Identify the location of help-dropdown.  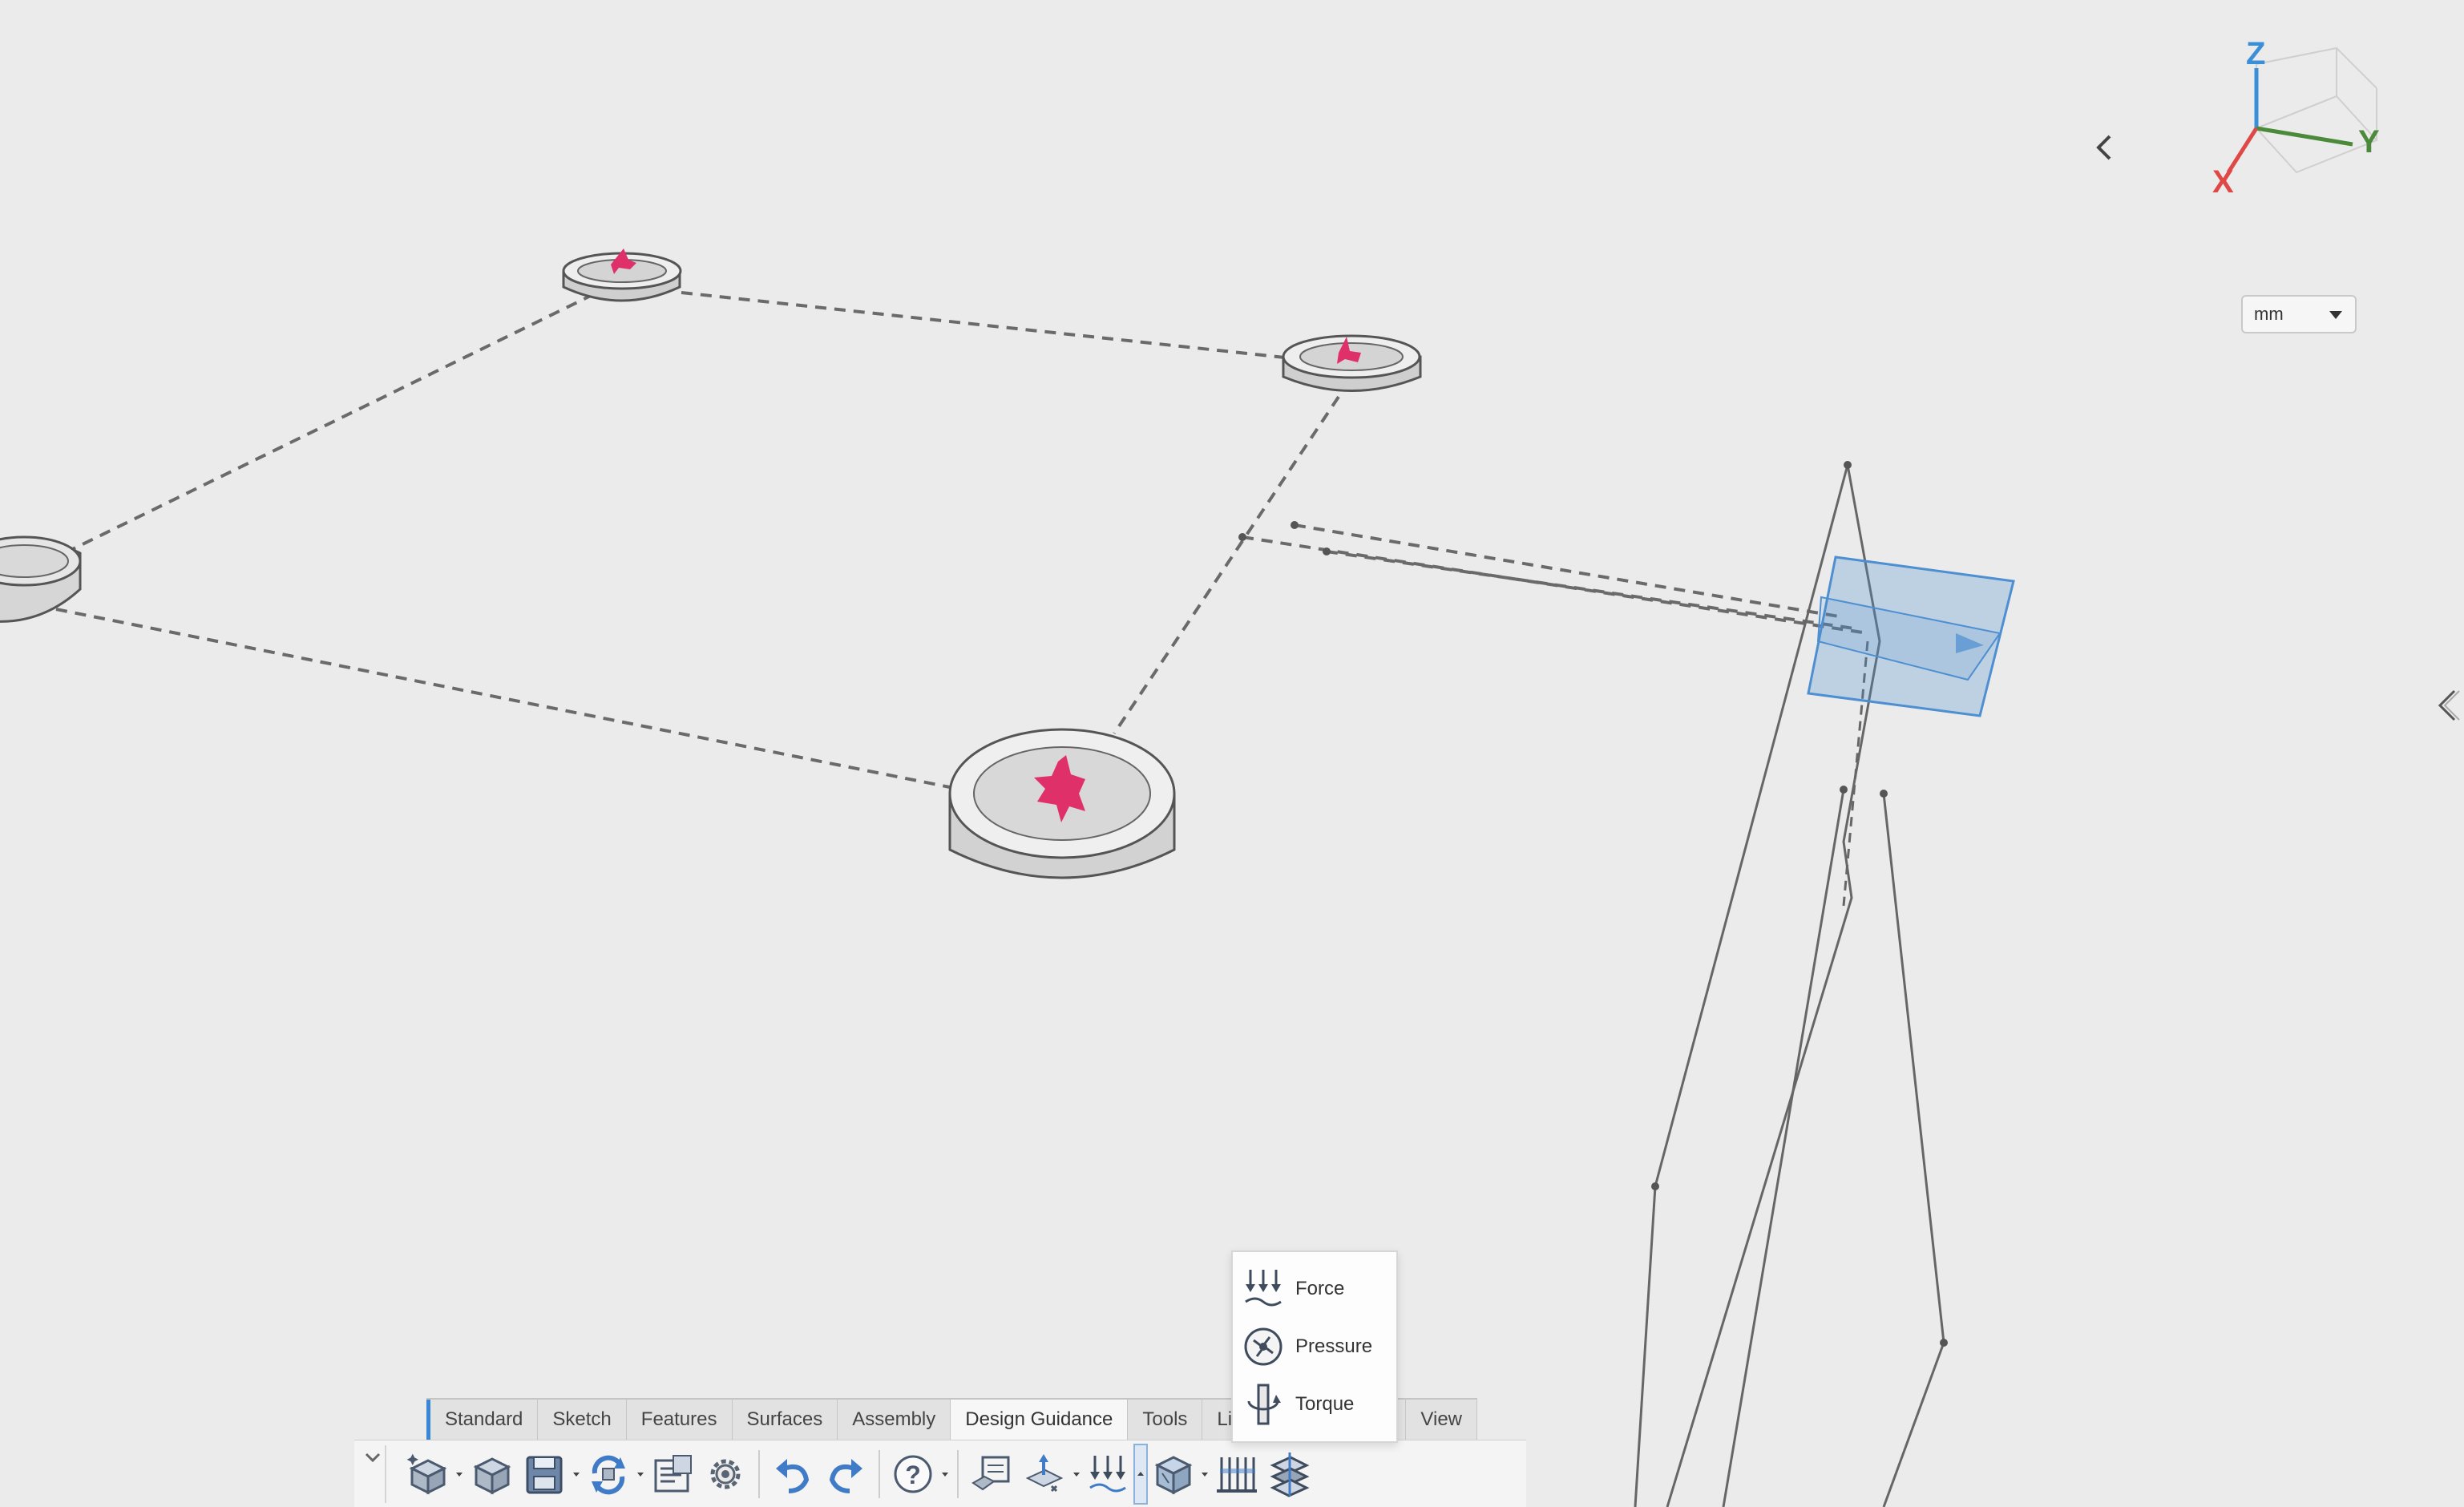
(945, 1474).